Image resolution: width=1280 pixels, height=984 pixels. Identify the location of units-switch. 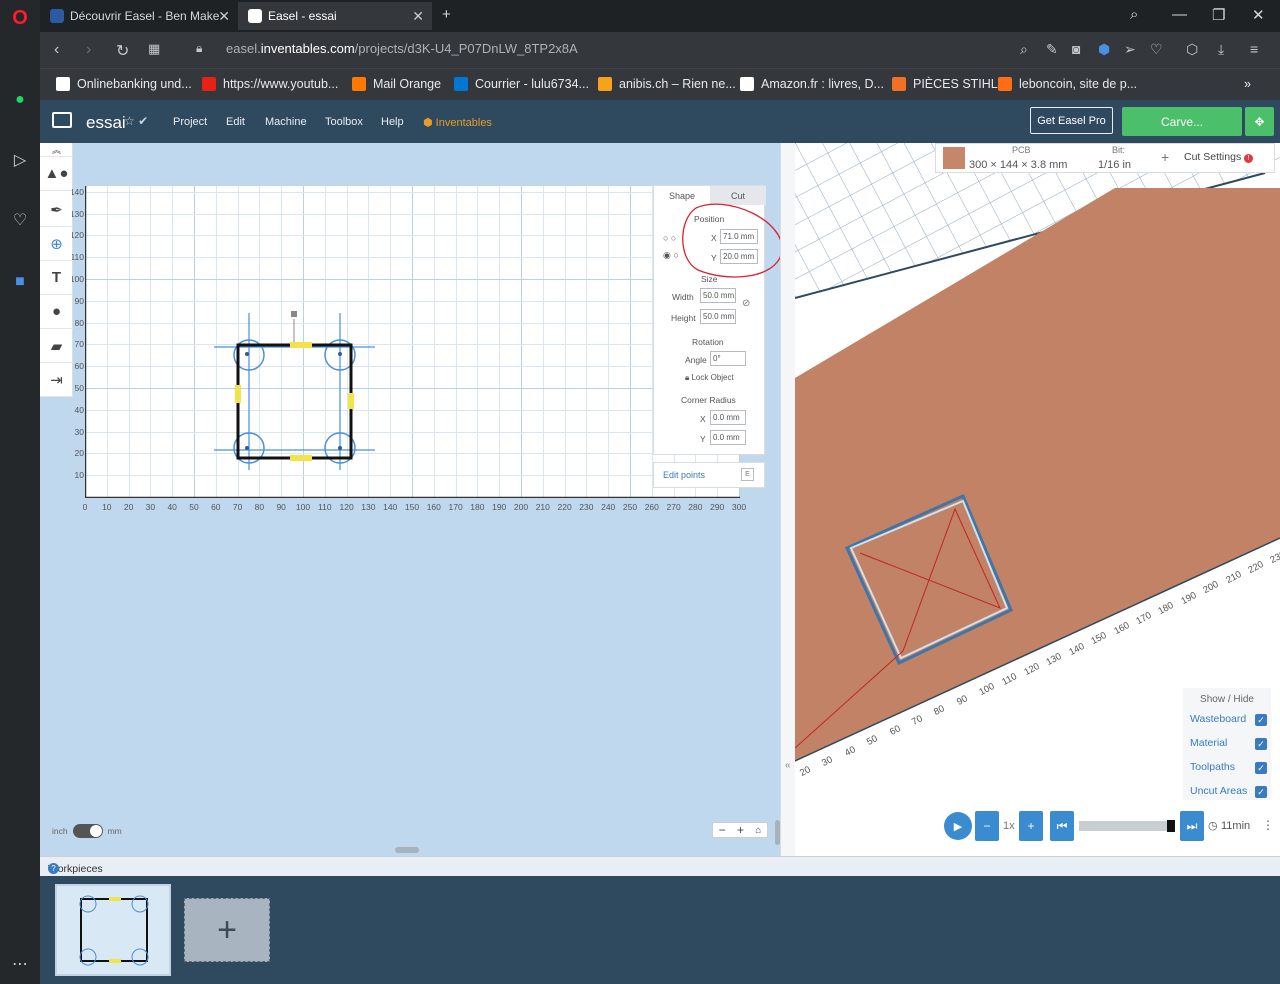
(87, 831).